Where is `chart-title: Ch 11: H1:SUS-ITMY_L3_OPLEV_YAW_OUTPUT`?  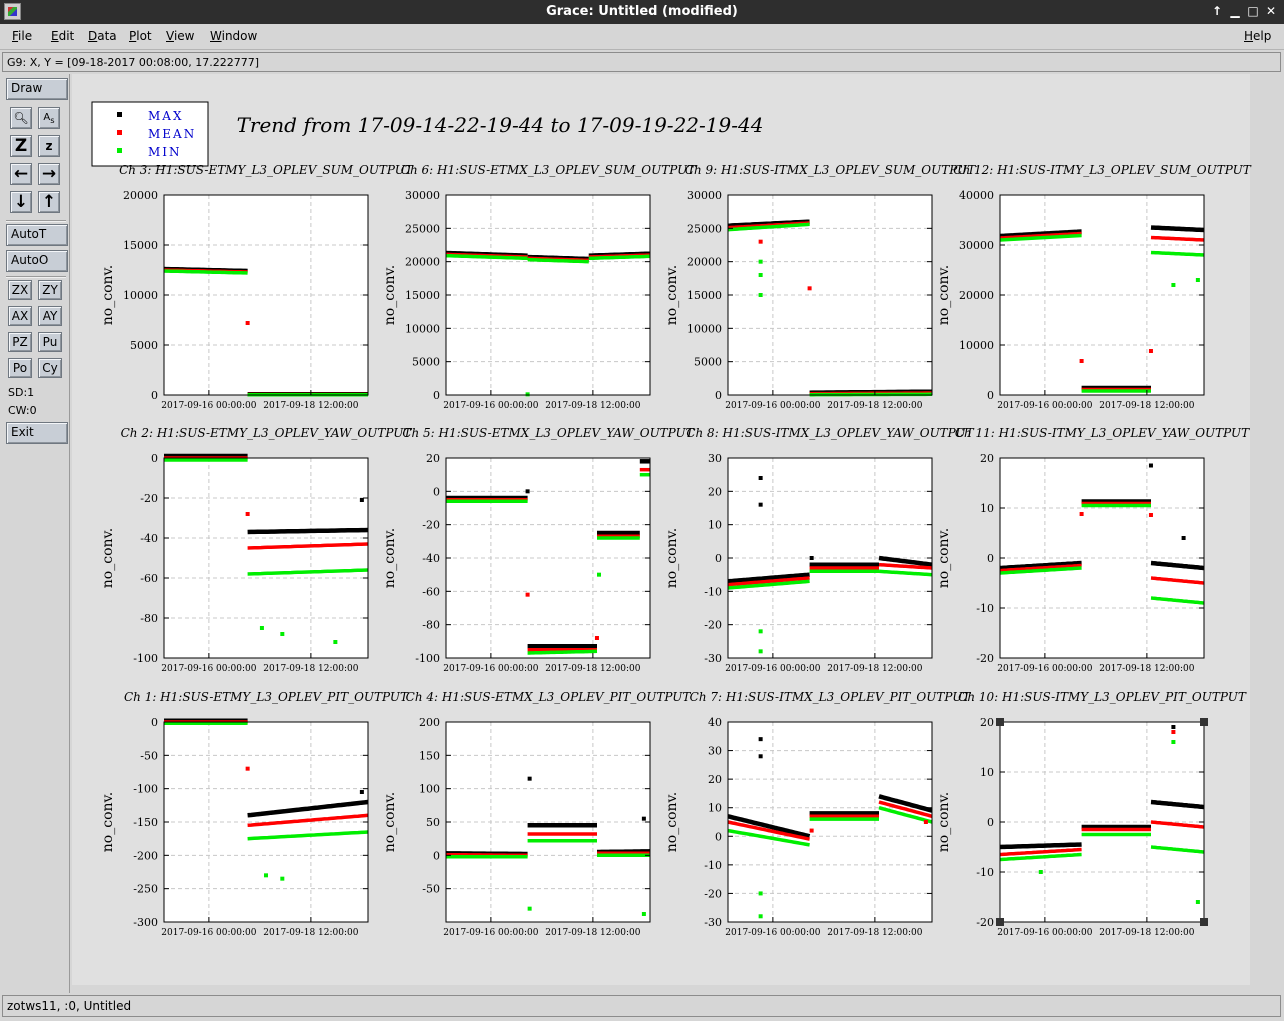
chart-title: Ch 11: H1:SUS-ITMY_L3_OPLEV_YAW_OUTPUT is located at coordinates (1102, 433).